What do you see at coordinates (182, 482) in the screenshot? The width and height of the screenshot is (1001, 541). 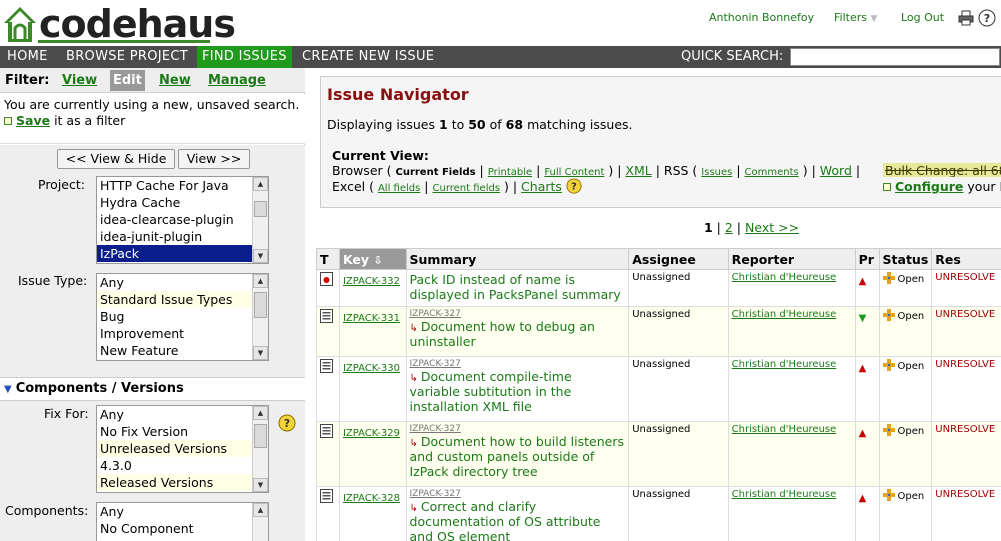 I see `fix-for-option: Released Versions` at bounding box center [182, 482].